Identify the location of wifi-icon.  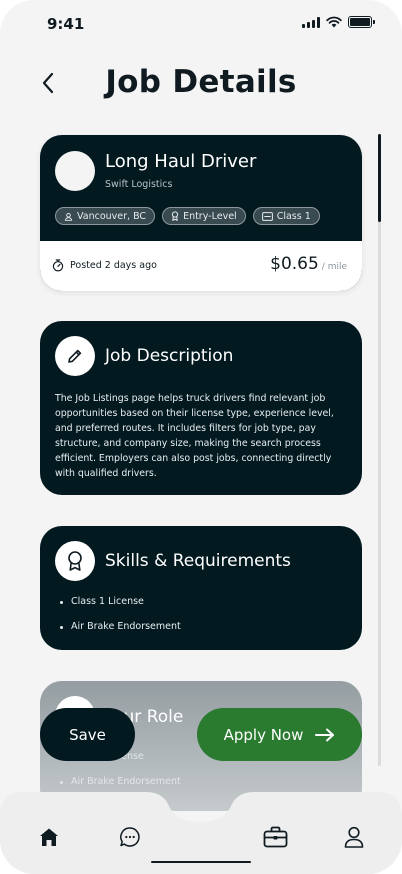
(334, 22).